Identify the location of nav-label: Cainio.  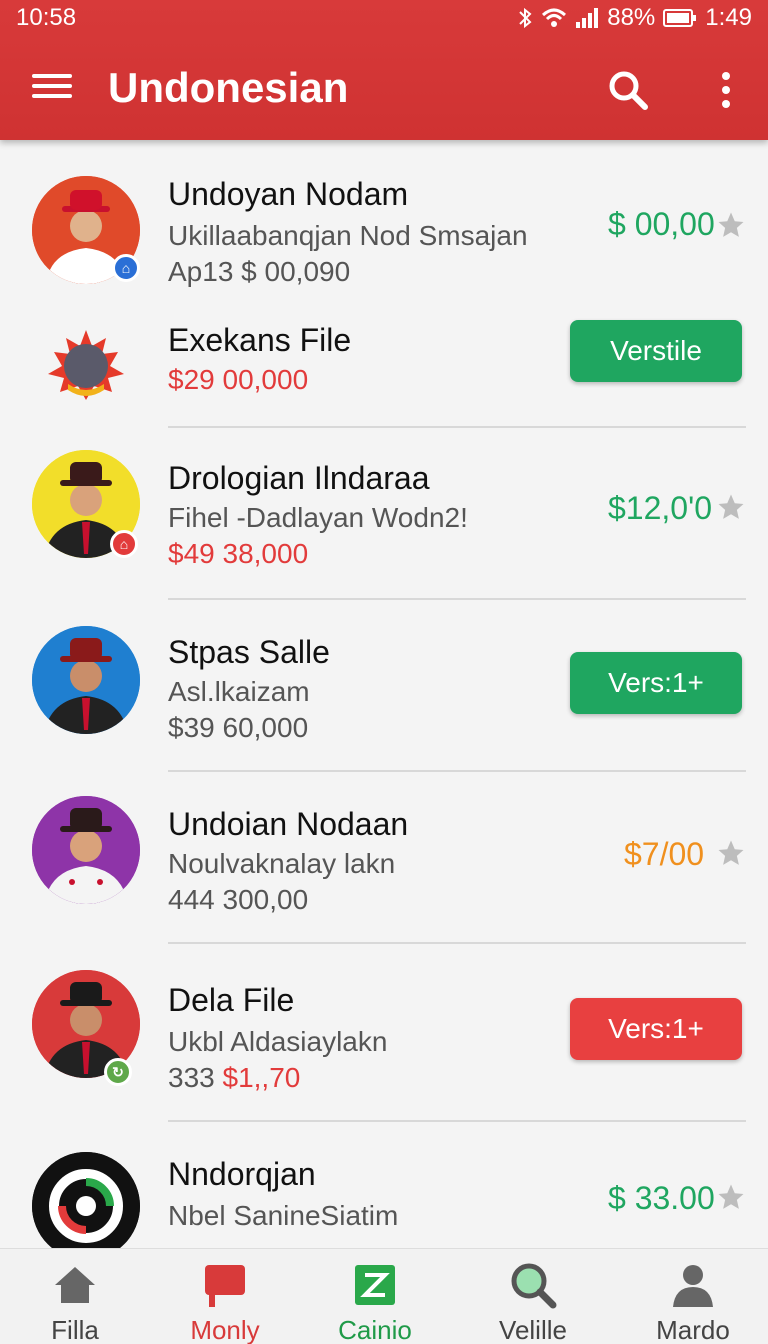
(375, 1329).